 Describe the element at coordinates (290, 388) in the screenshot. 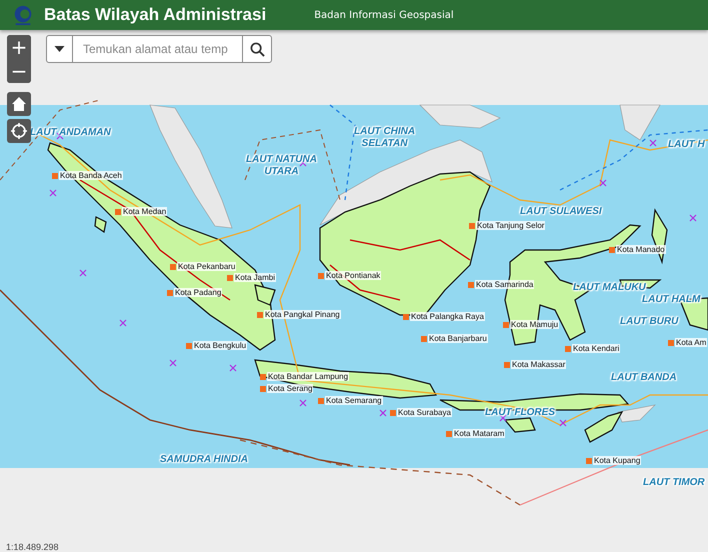

I see `city-name-label: Kota Serang` at that location.